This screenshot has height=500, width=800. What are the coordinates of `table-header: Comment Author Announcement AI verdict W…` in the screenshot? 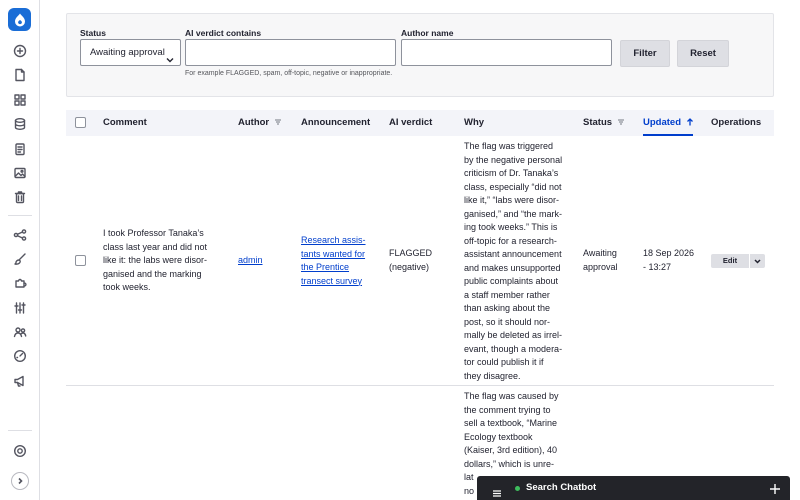 It's located at (420, 123).